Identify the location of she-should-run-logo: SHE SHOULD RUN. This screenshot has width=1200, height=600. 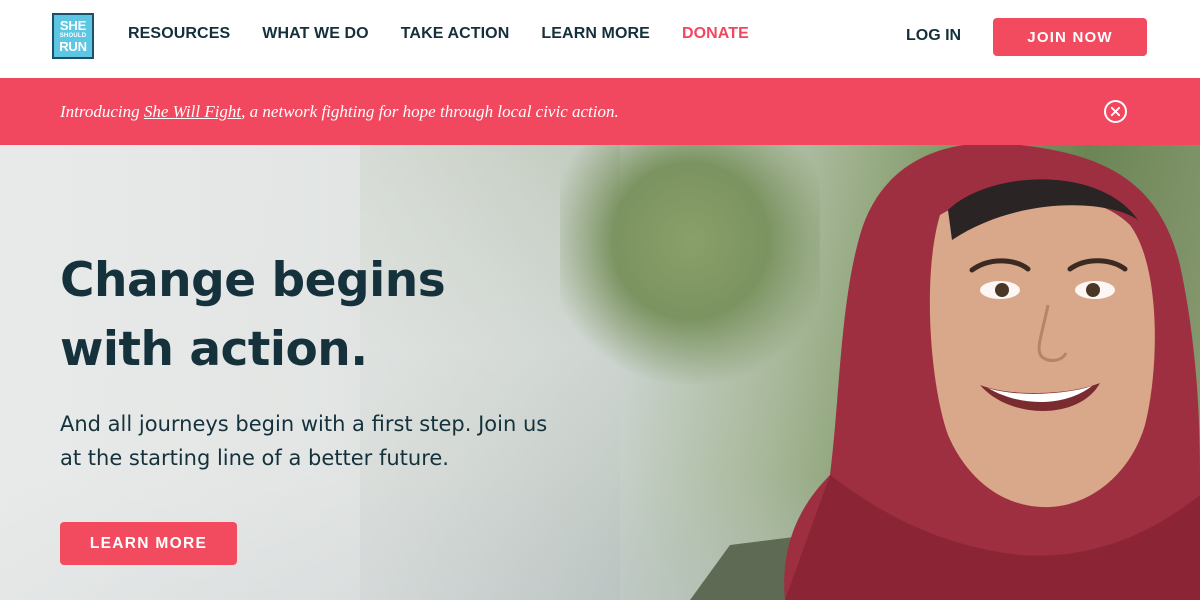
(73, 36).